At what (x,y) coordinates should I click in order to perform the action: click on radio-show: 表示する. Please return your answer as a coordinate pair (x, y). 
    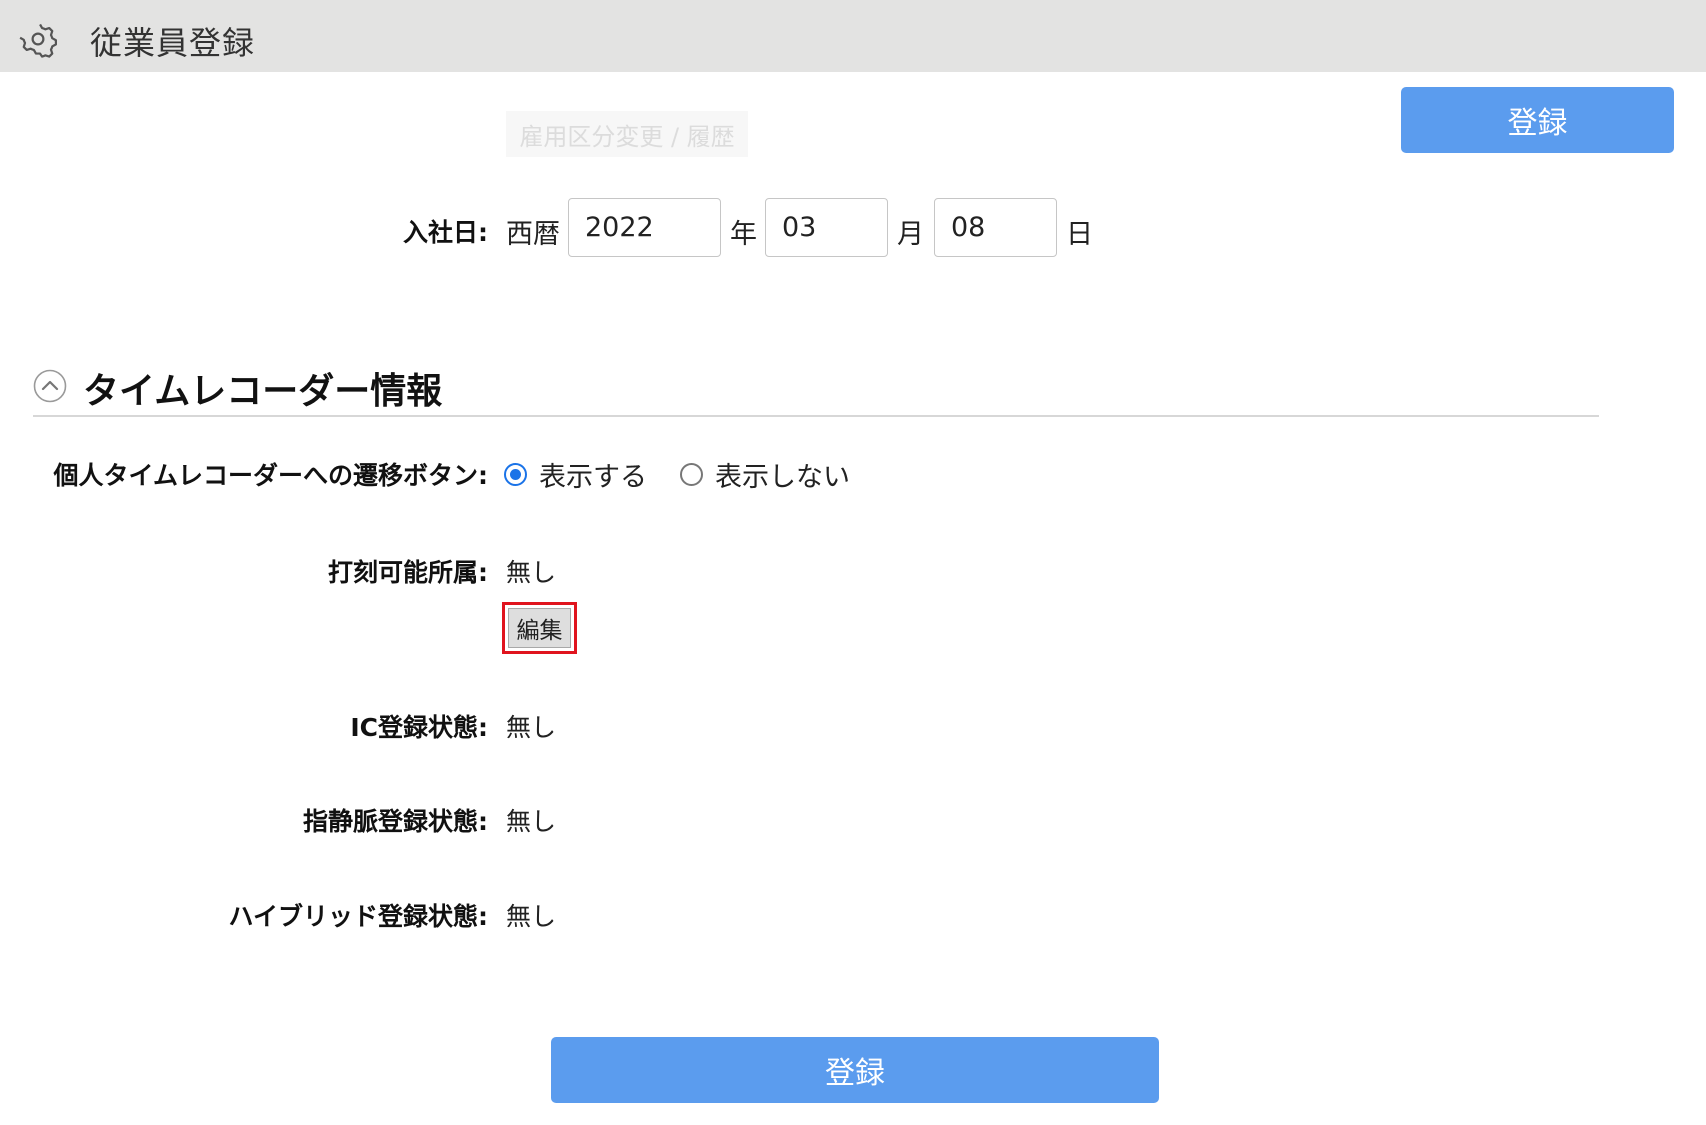
    Looking at the image, I should click on (575, 474).